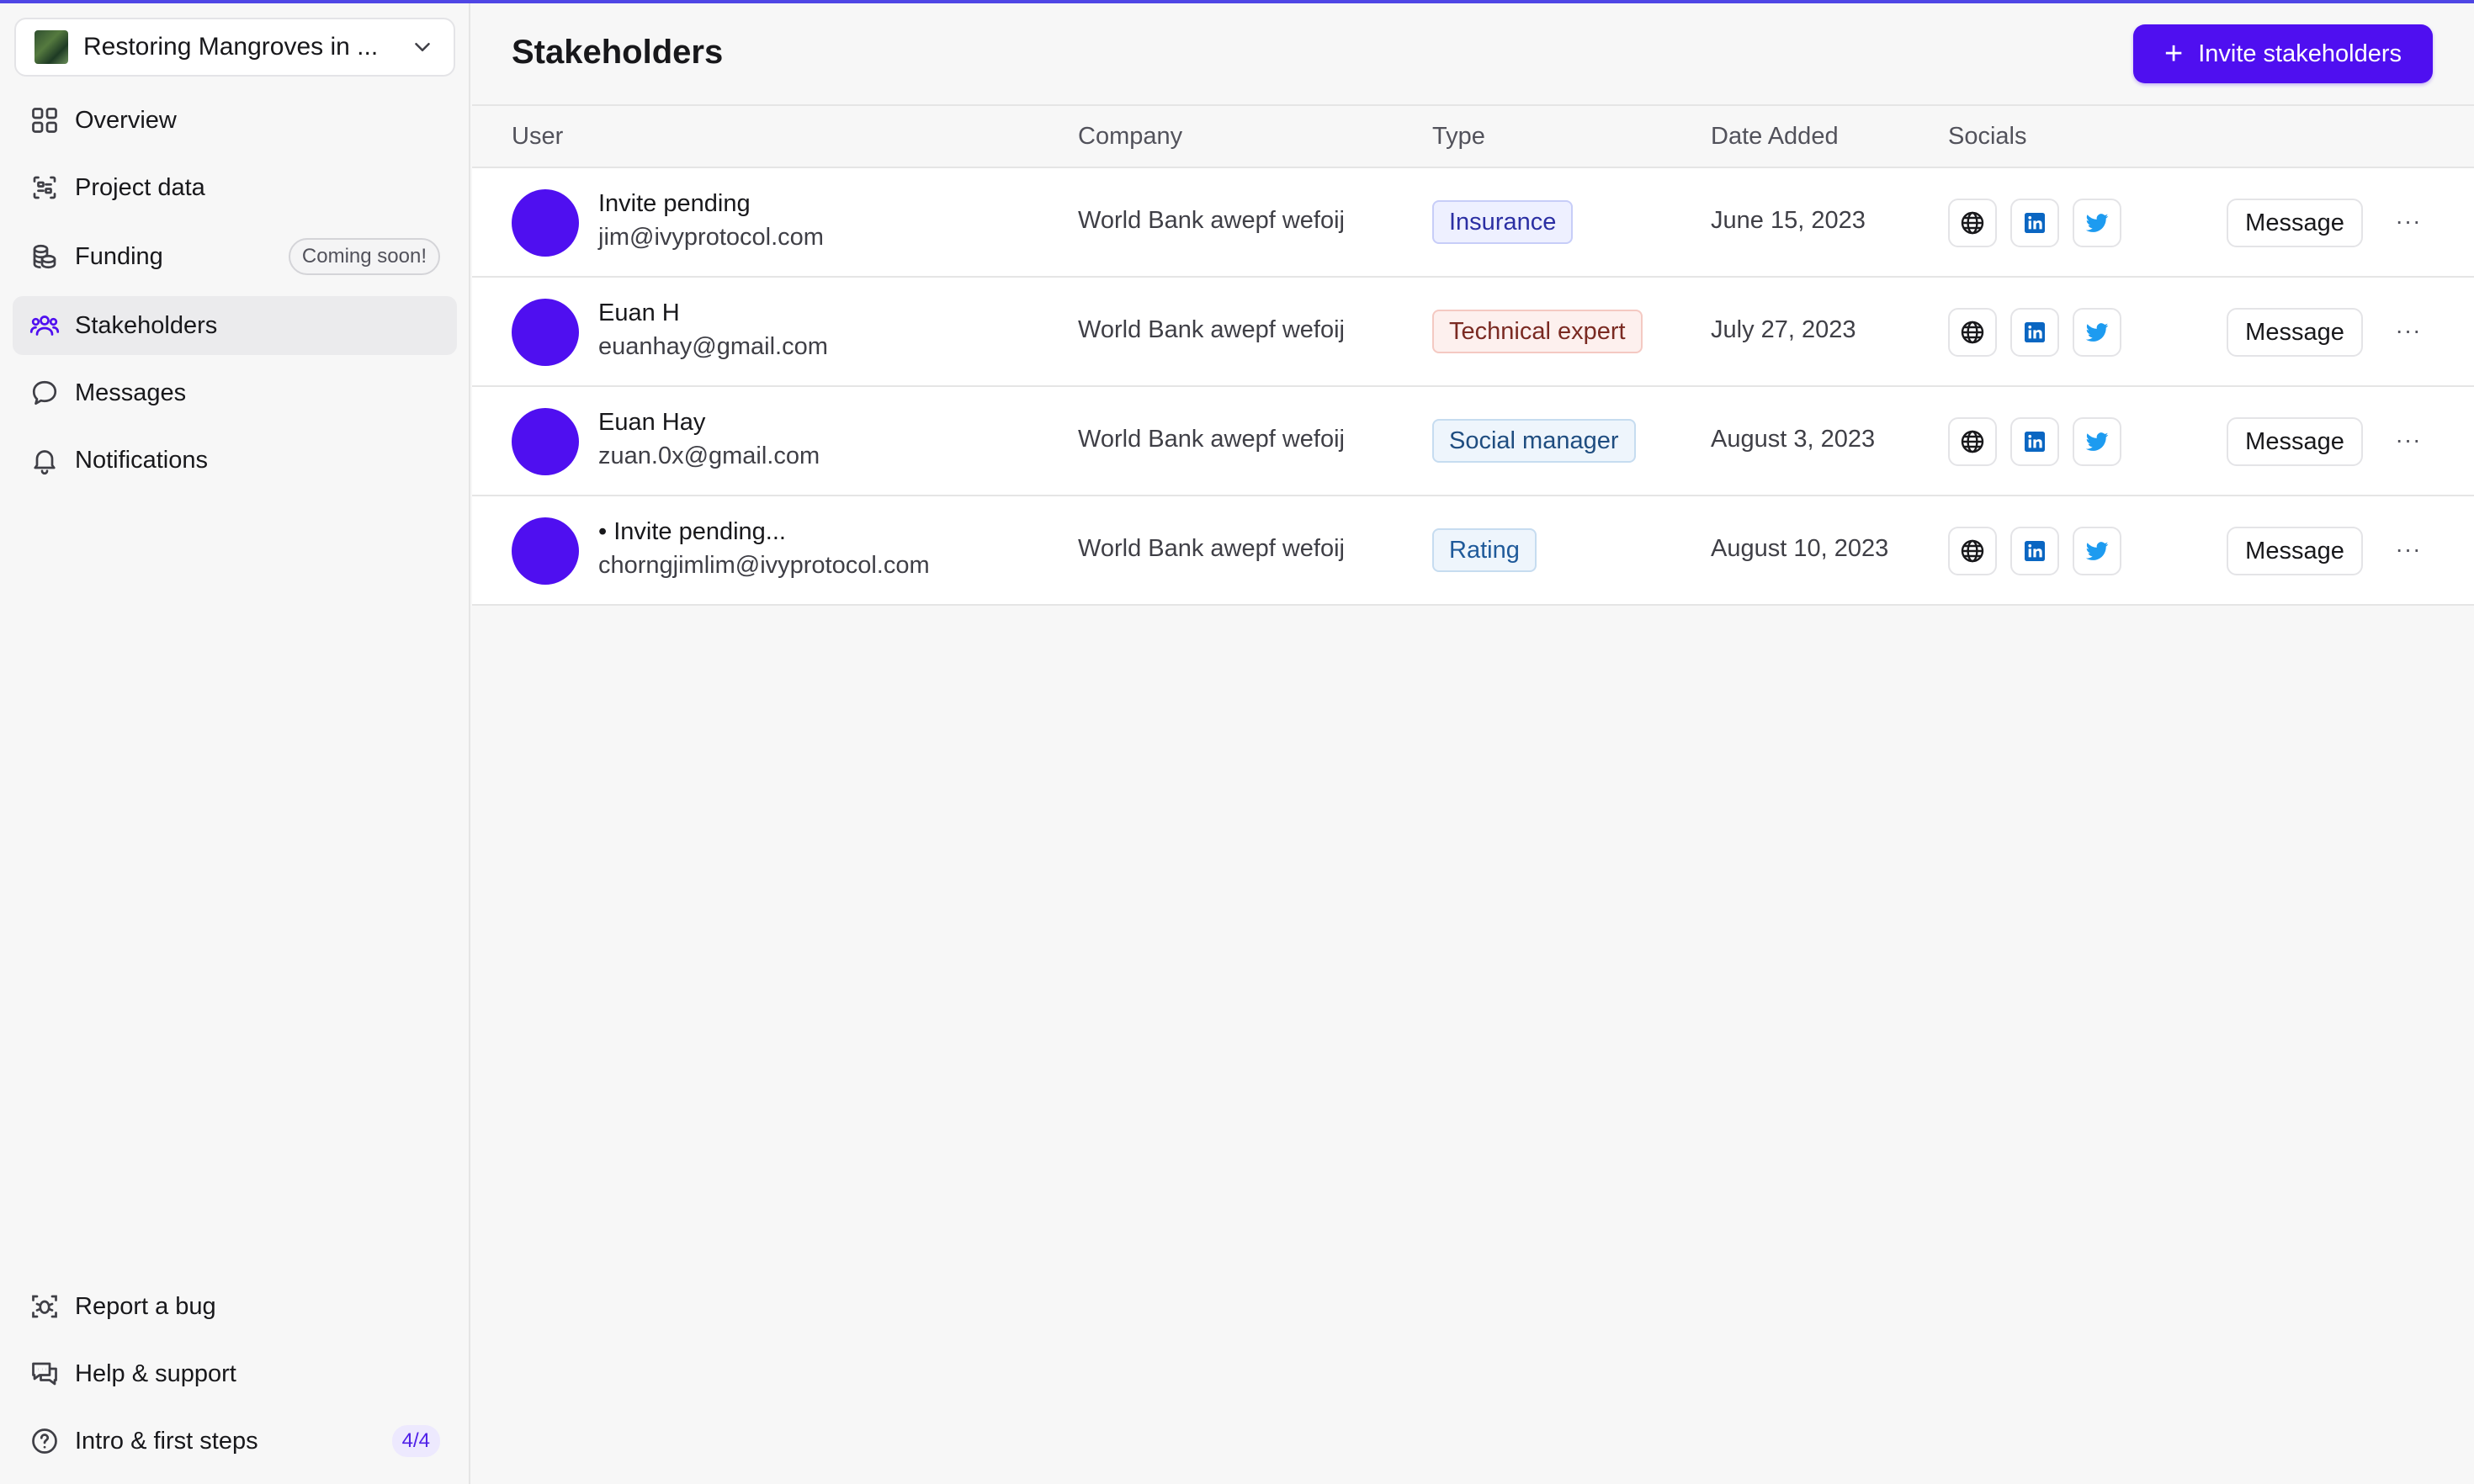 Image resolution: width=2474 pixels, height=1484 pixels. I want to click on sidebar-item-messages: Messages, so click(235, 392).